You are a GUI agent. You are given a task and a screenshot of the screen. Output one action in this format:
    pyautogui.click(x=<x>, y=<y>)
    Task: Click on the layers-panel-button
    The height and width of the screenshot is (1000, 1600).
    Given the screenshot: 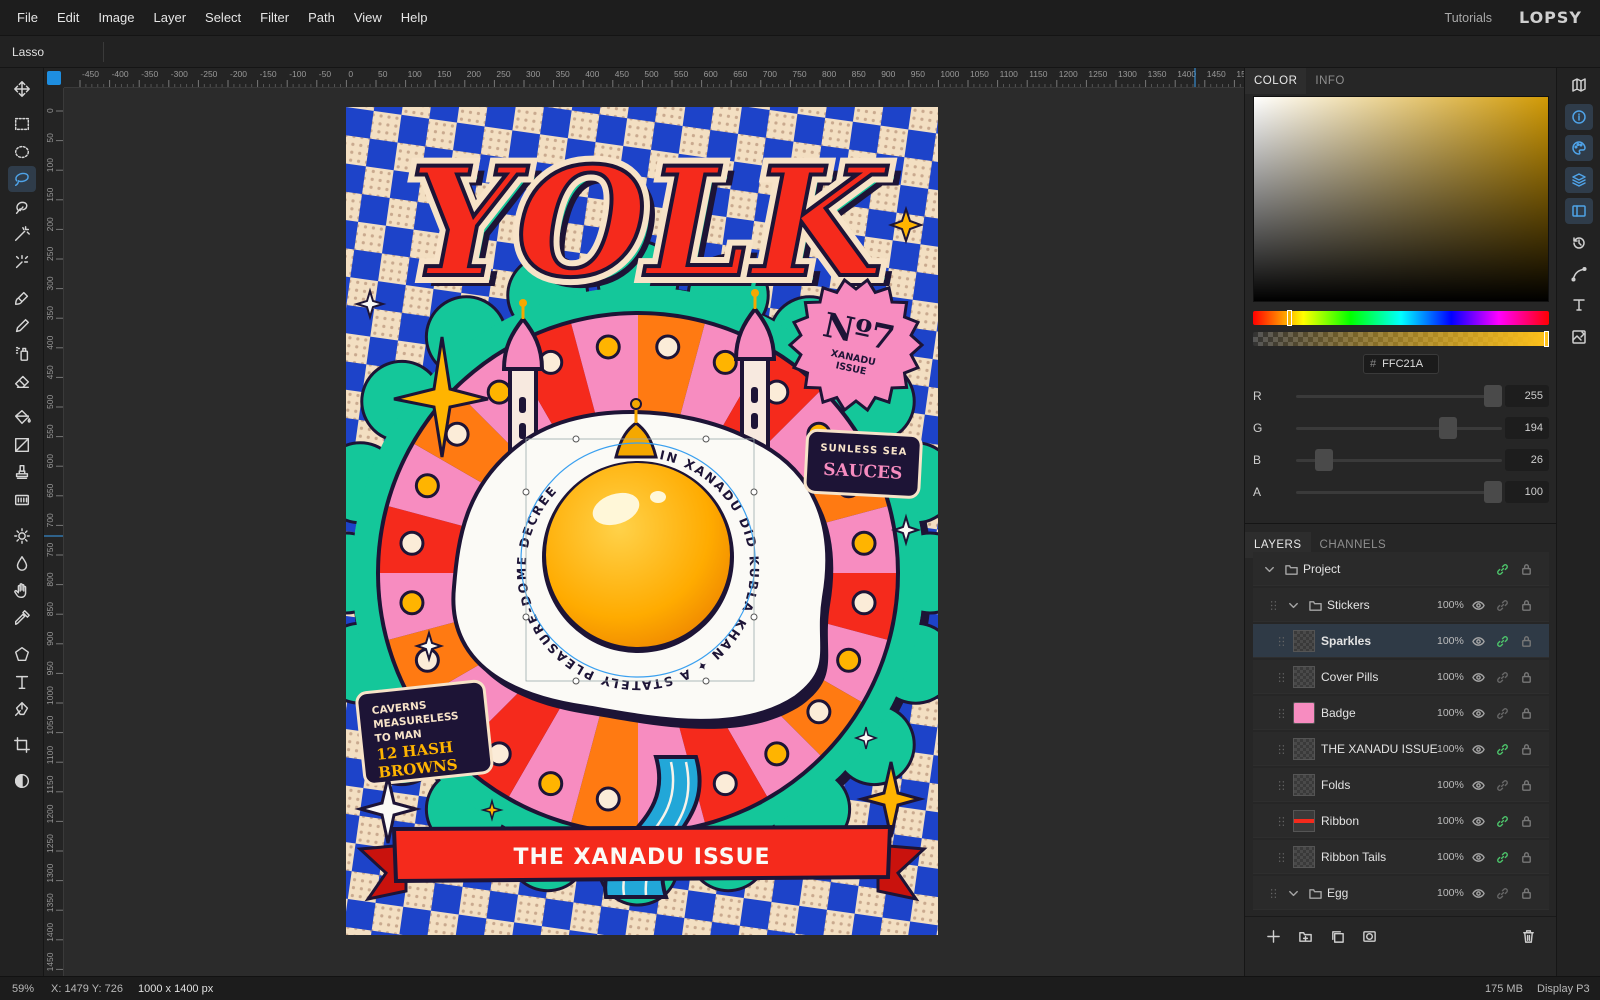 What is the action you would take?
    pyautogui.click(x=1579, y=180)
    